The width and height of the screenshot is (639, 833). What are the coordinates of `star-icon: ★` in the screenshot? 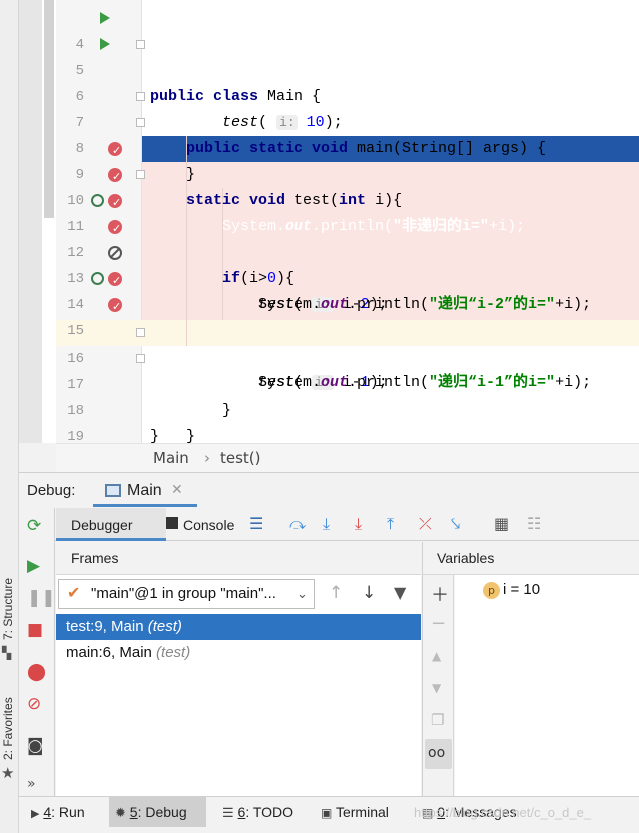 It's located at (8, 773).